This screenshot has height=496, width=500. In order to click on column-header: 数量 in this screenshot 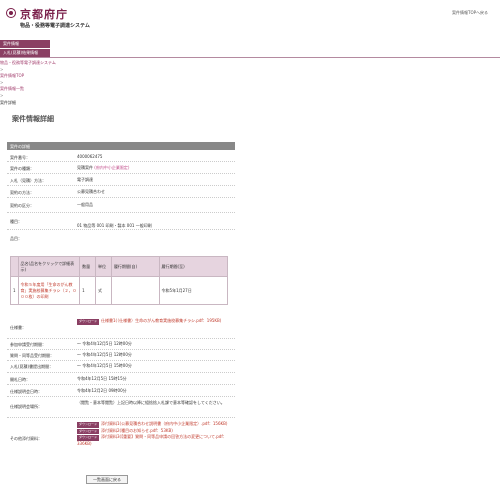, I will do `click(87, 266)`.